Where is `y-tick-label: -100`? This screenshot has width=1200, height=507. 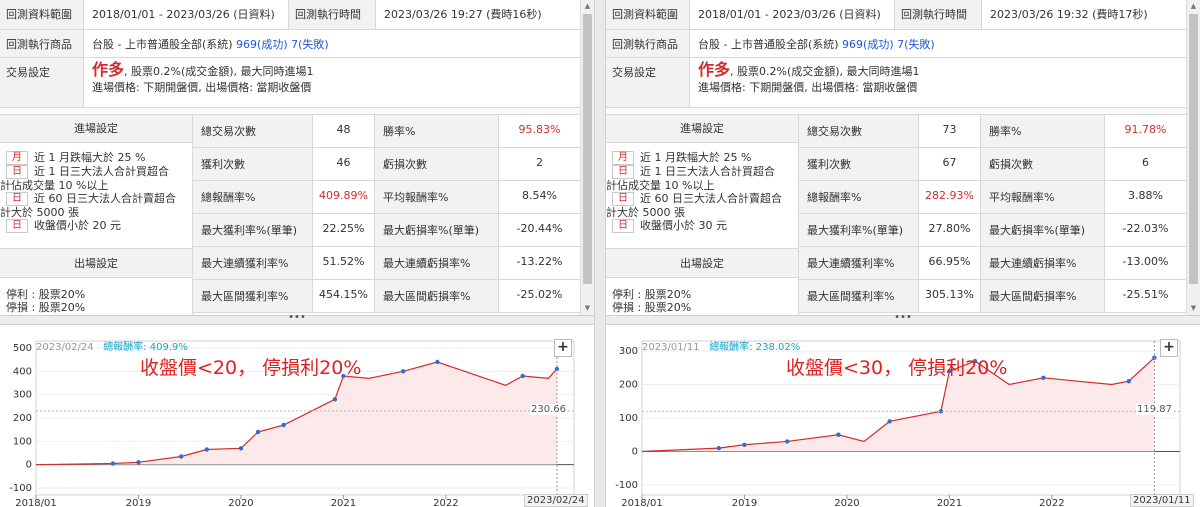
y-tick-label: -100 is located at coordinates (20, 488).